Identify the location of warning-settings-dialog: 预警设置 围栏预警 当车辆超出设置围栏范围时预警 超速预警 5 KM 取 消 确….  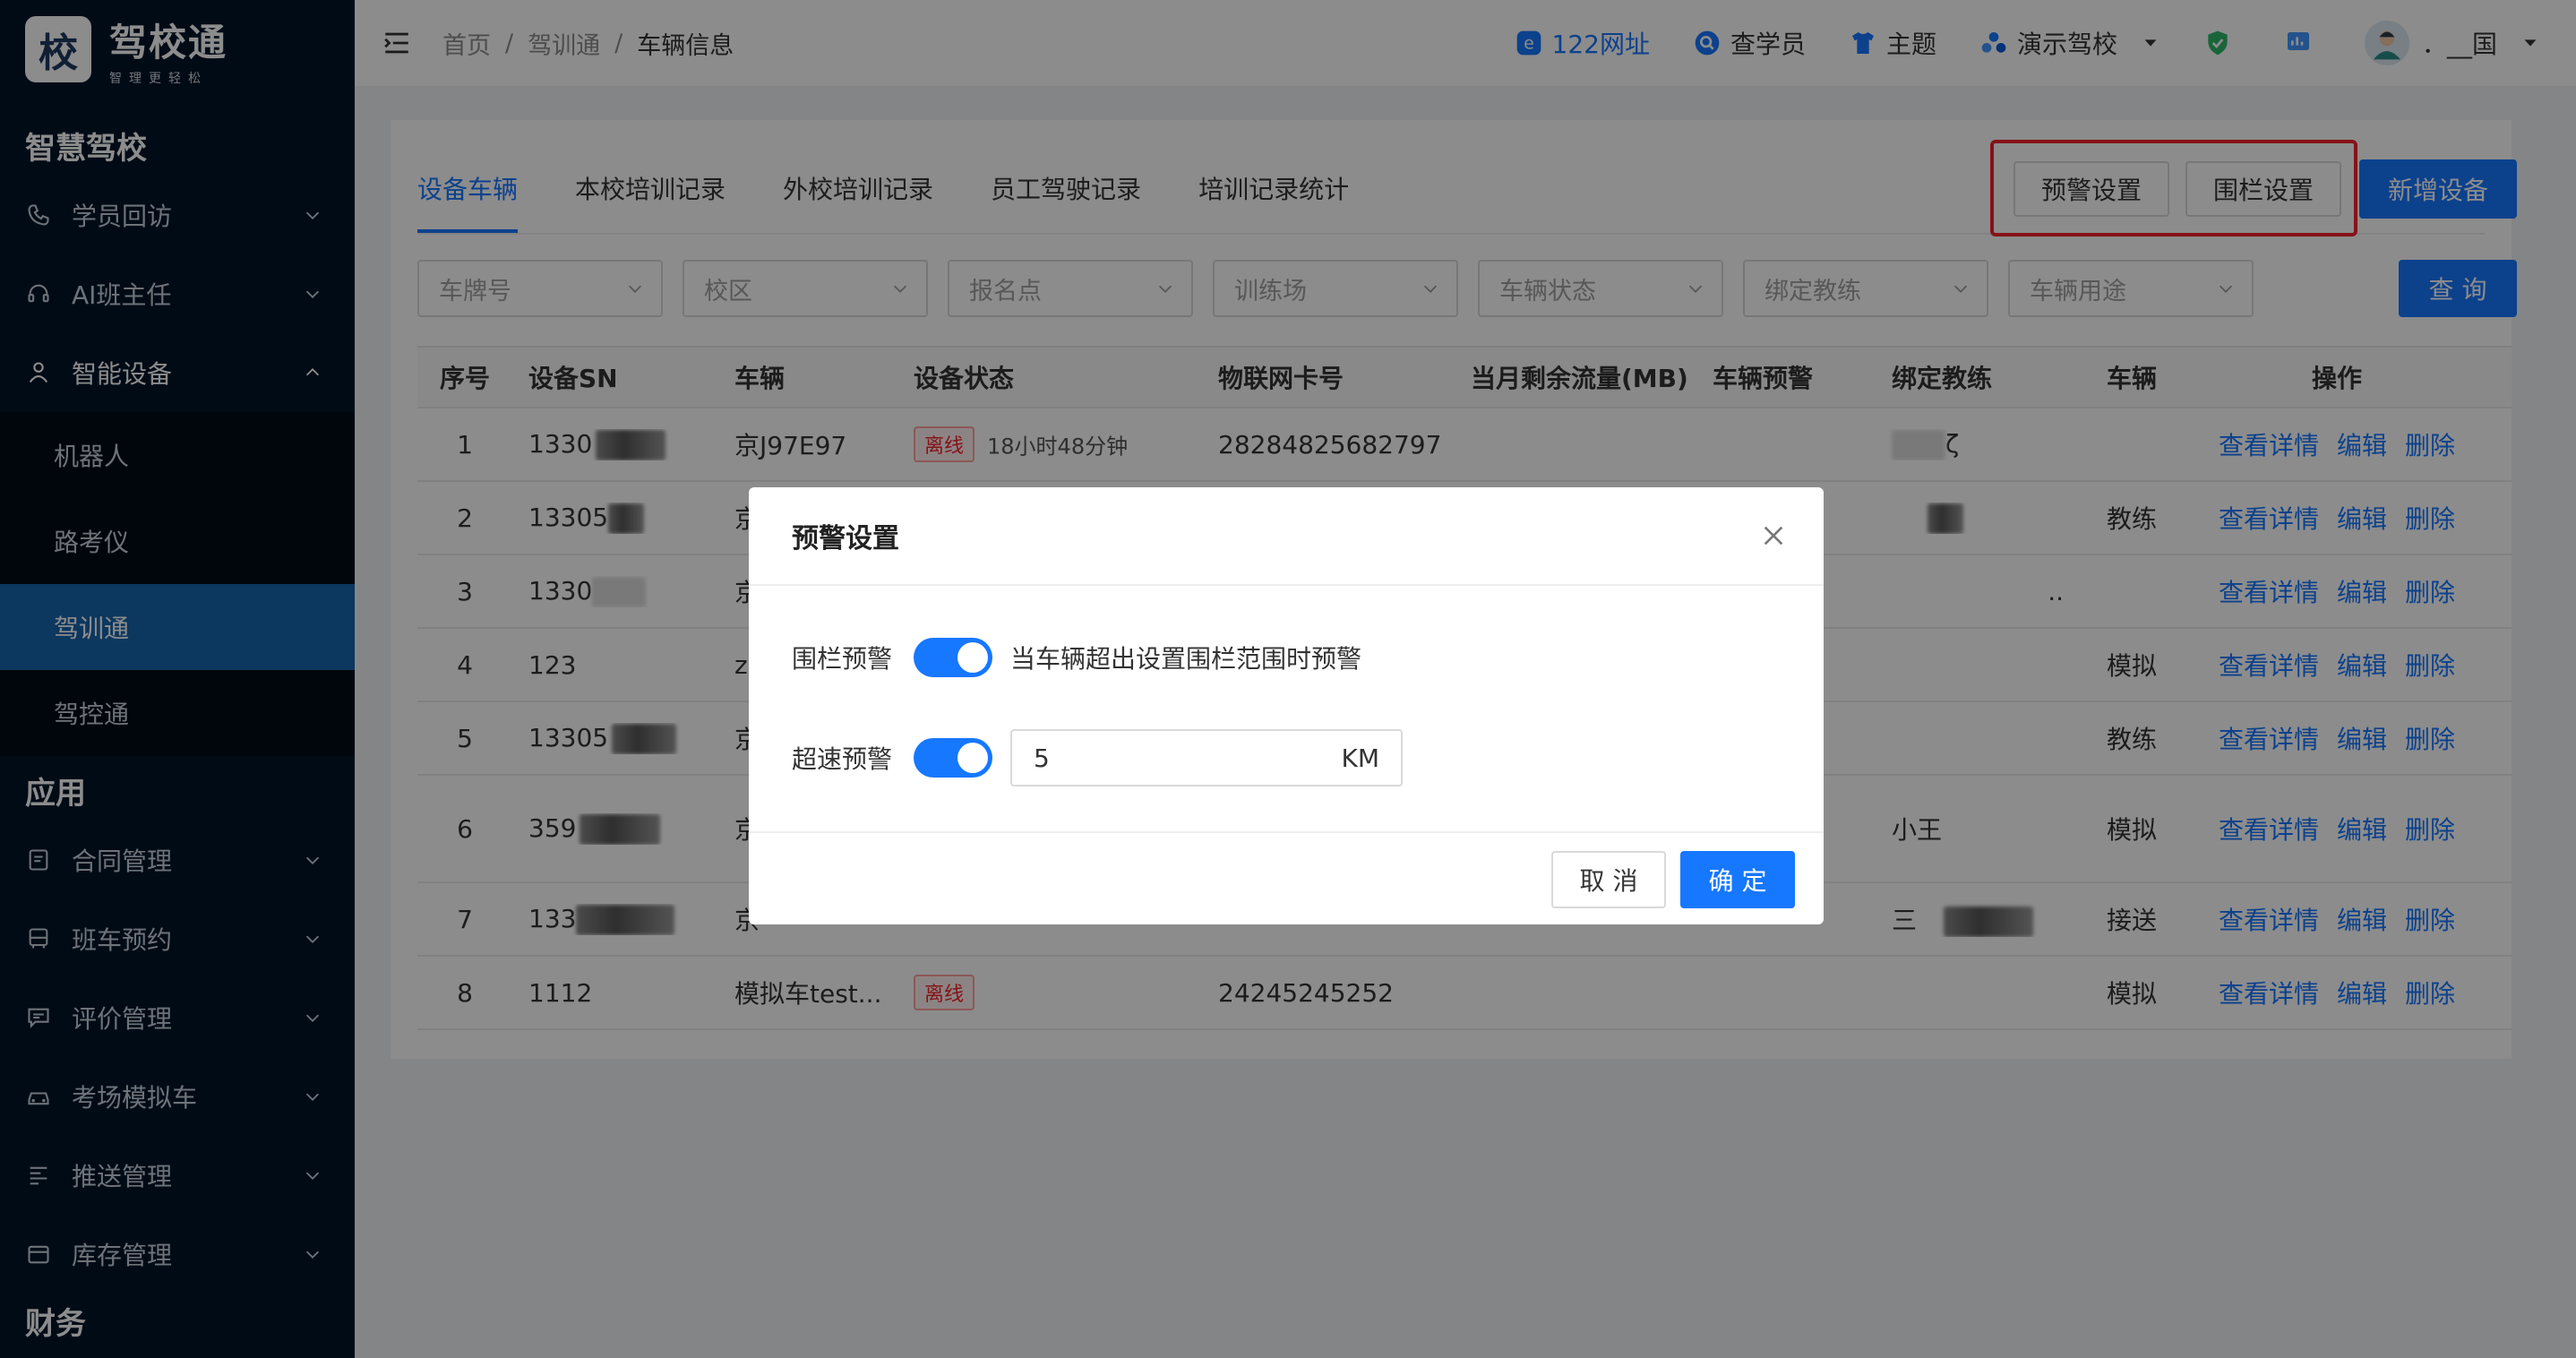
(1286, 706).